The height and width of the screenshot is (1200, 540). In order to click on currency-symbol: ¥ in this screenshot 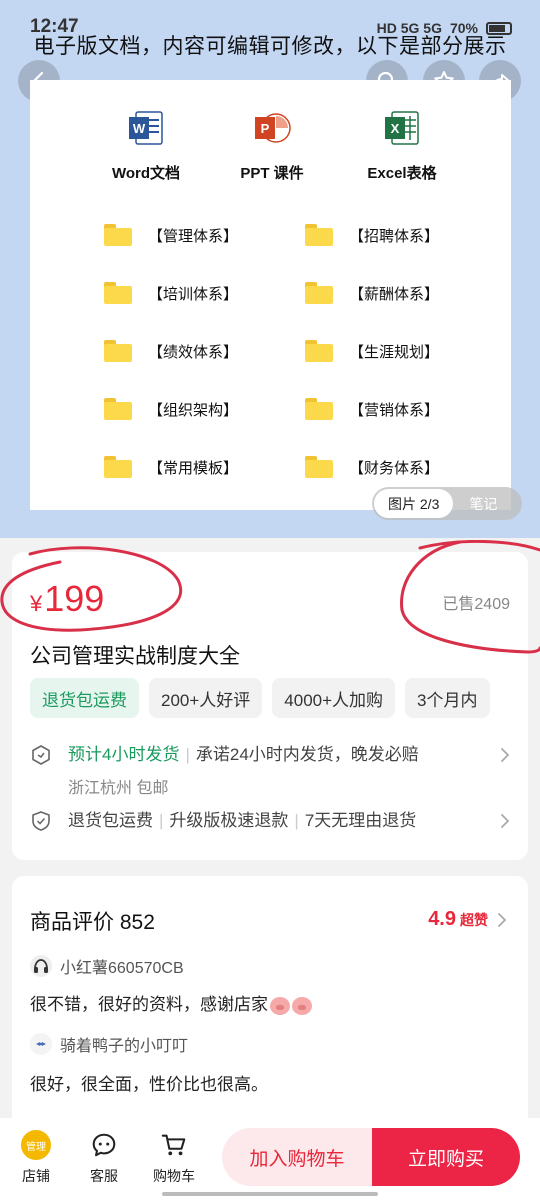, I will do `click(36, 603)`.